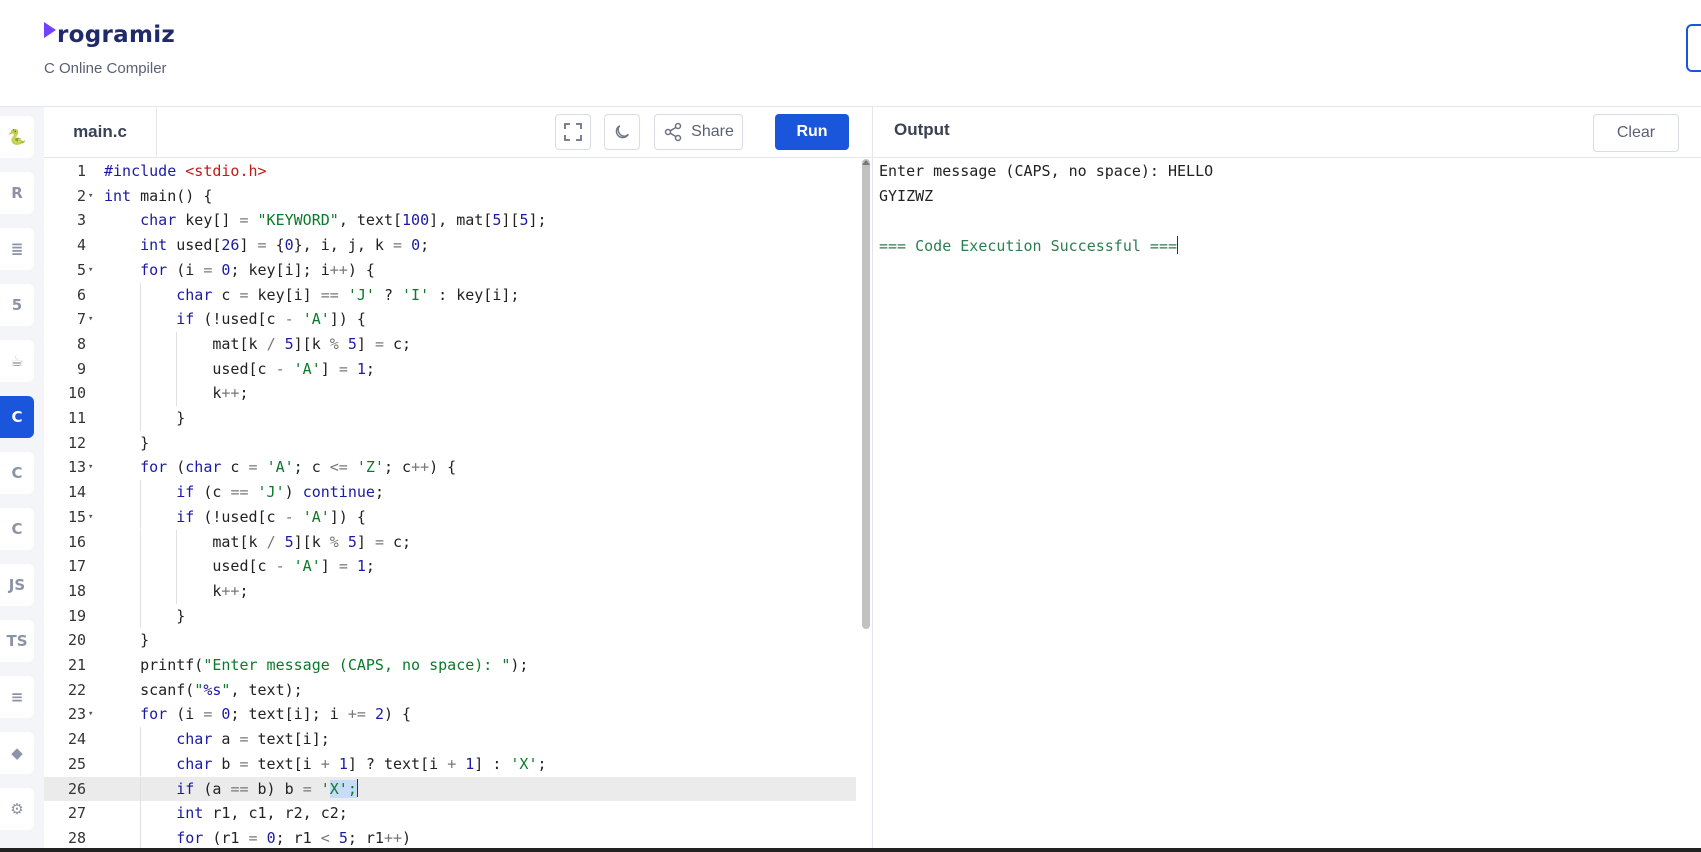 The image size is (1701, 852). I want to click on java-icon: ☕, so click(17, 361).